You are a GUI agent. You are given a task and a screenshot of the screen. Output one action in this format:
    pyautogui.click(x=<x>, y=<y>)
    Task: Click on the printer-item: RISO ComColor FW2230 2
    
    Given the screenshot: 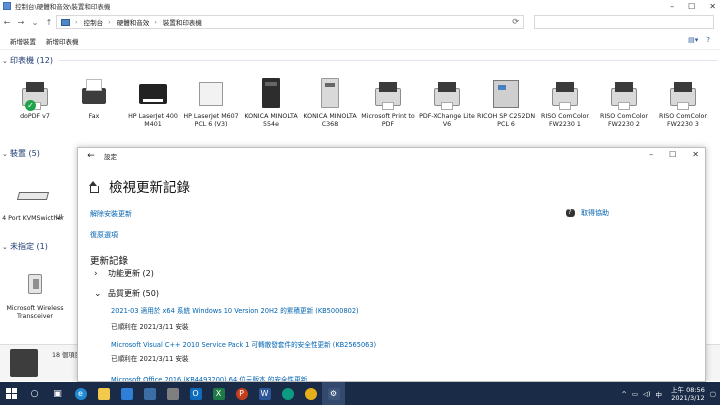 What is the action you would take?
    pyautogui.click(x=624, y=102)
    